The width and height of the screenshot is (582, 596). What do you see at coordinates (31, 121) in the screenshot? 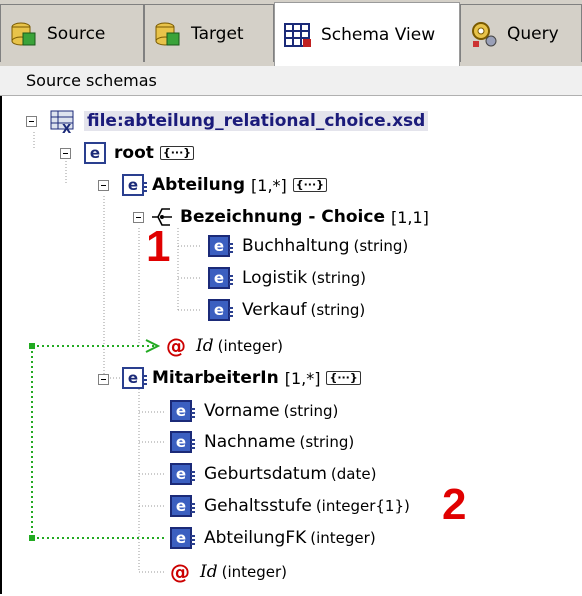
I see `file-collapse-toggle` at bounding box center [31, 121].